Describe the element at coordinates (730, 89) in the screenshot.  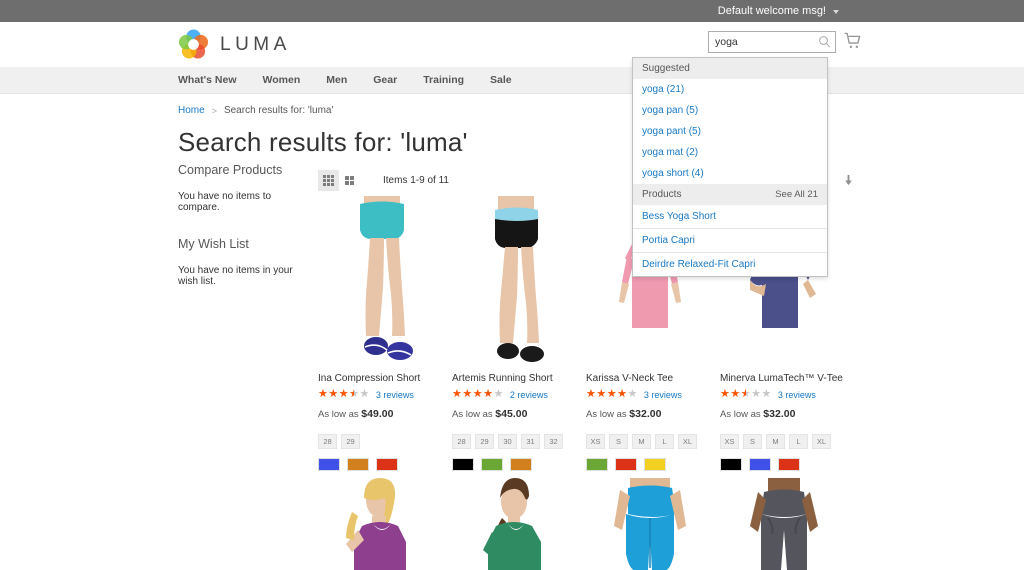
I see `autocomplete-suggestion: yoga (21)` at that location.